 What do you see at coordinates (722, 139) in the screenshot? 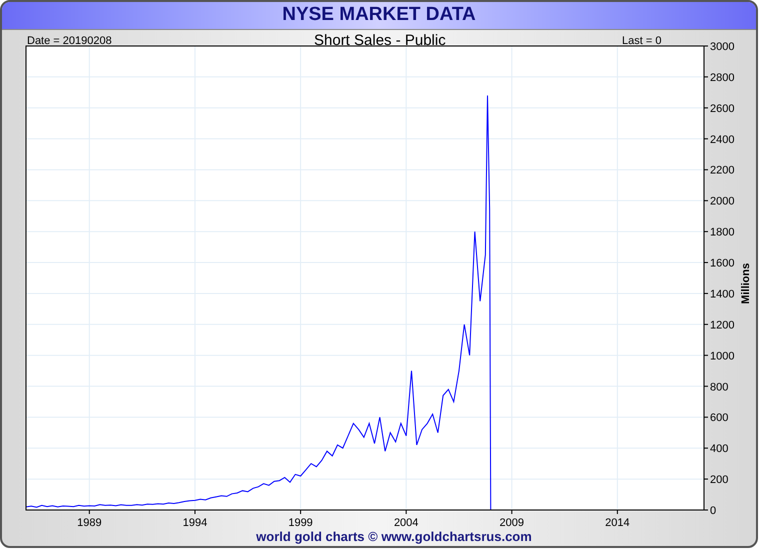
I see `axis-tick-label: 2400` at bounding box center [722, 139].